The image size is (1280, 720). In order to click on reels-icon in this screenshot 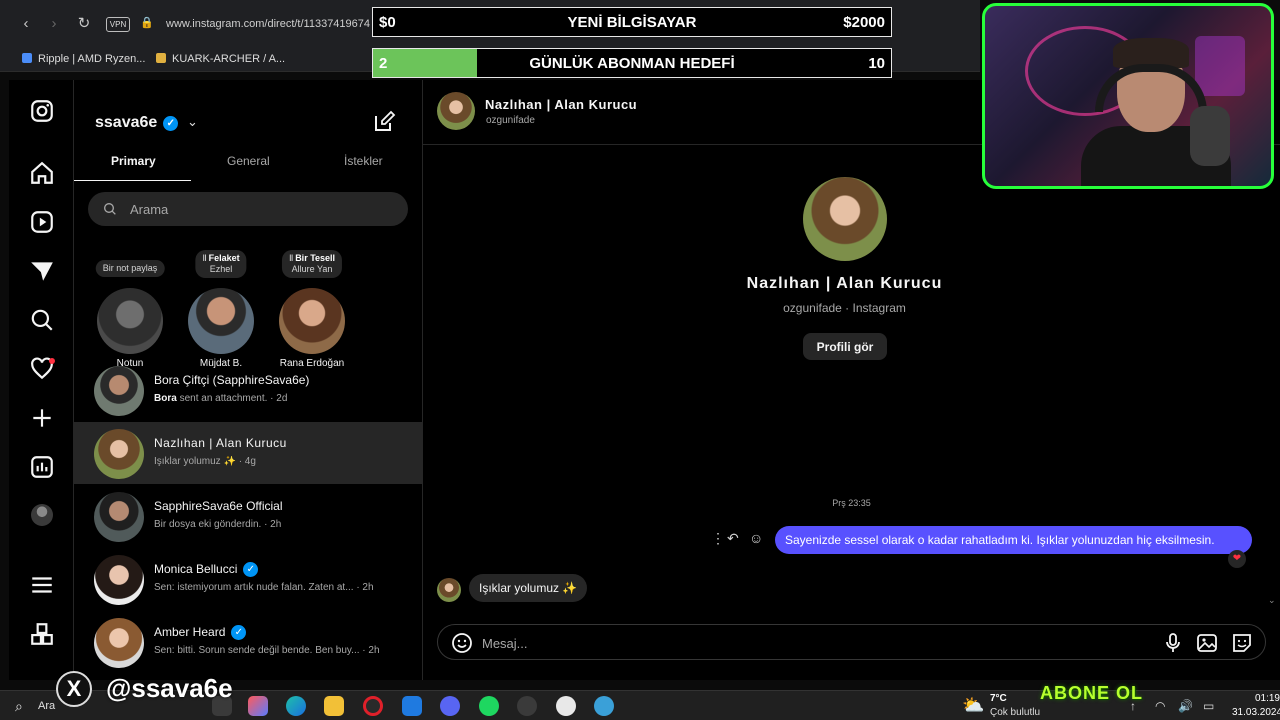, I will do `click(42, 222)`.